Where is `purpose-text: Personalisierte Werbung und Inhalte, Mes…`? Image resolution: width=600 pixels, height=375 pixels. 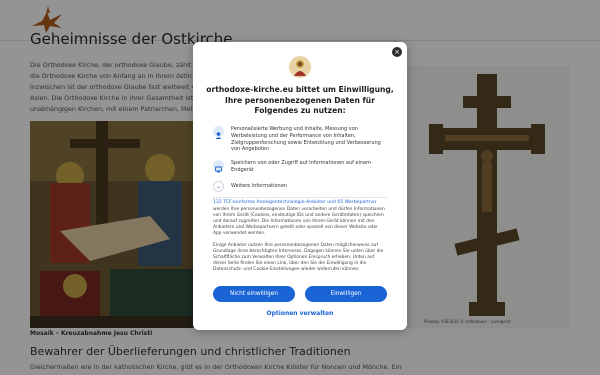 purpose-text: Personalisierte Werbung und Inhalte, Mes… is located at coordinates (306, 139).